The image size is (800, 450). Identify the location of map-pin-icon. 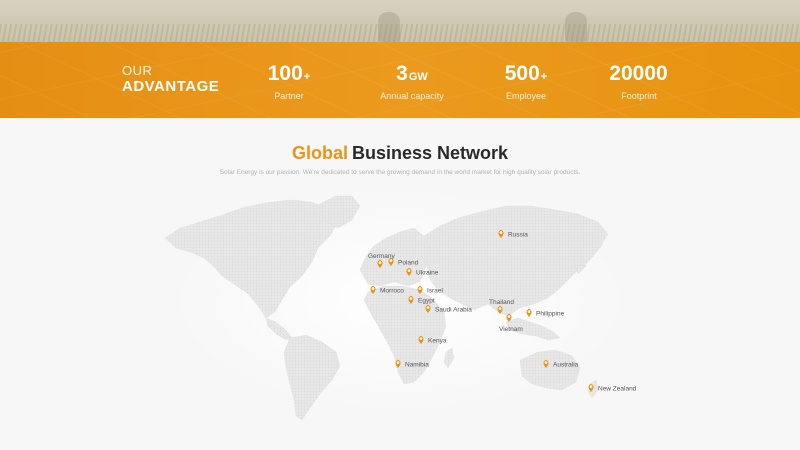
(529, 312).